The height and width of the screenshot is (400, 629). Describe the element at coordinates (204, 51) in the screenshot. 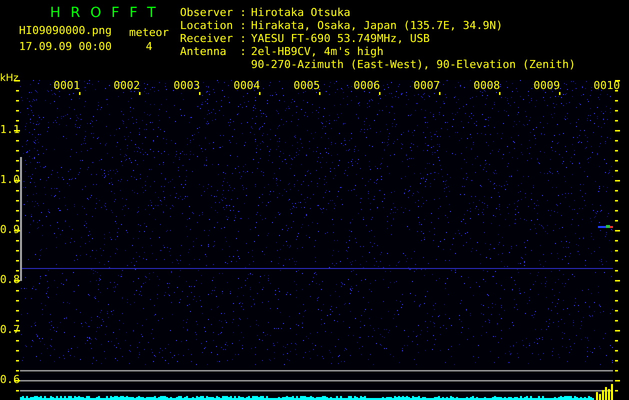

I see `info-label: Antenna` at that location.